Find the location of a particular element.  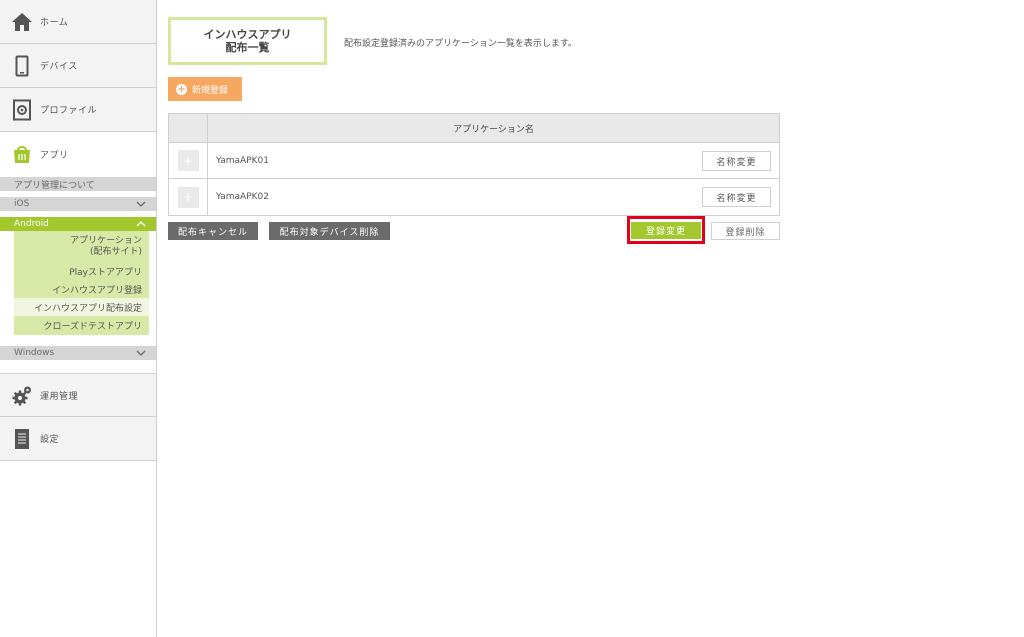

new-register-label: 新規登録 is located at coordinates (210, 90).